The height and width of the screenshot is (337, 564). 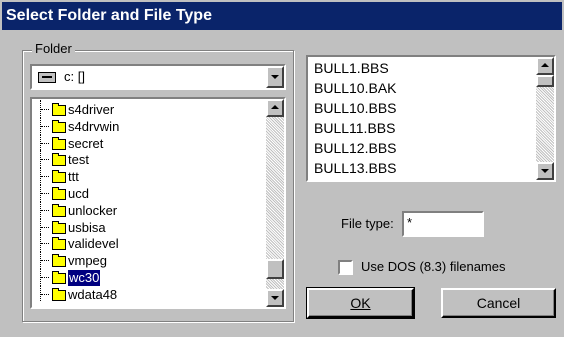 I want to click on window-title: Select Folder and File Type, so click(x=282, y=16).